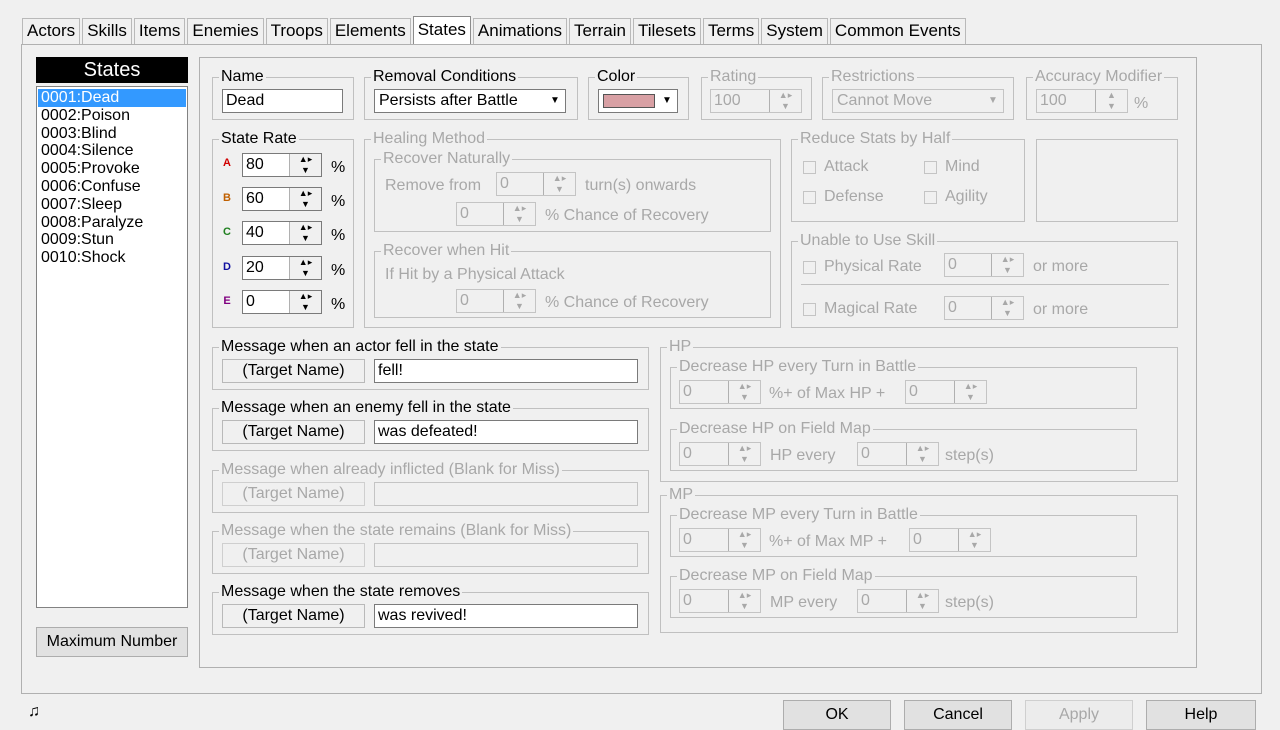 This screenshot has height=730, width=1280. Describe the element at coordinates (112, 169) in the screenshot. I see `list-item: 0005:Provoke` at that location.